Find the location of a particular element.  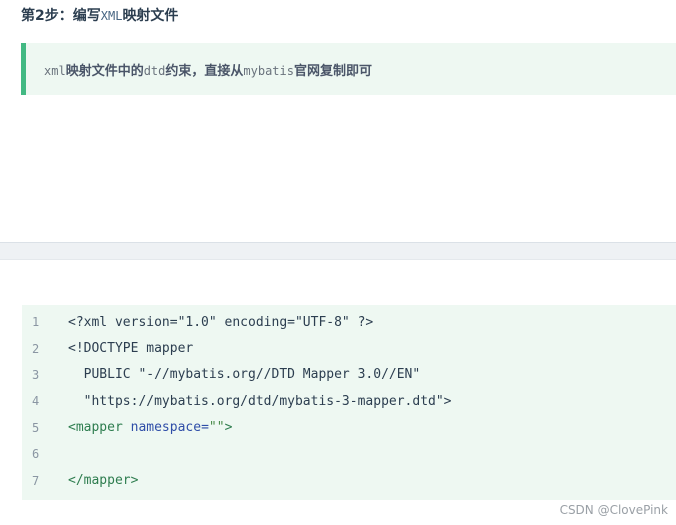

line-number: 3 is located at coordinates (36, 374).